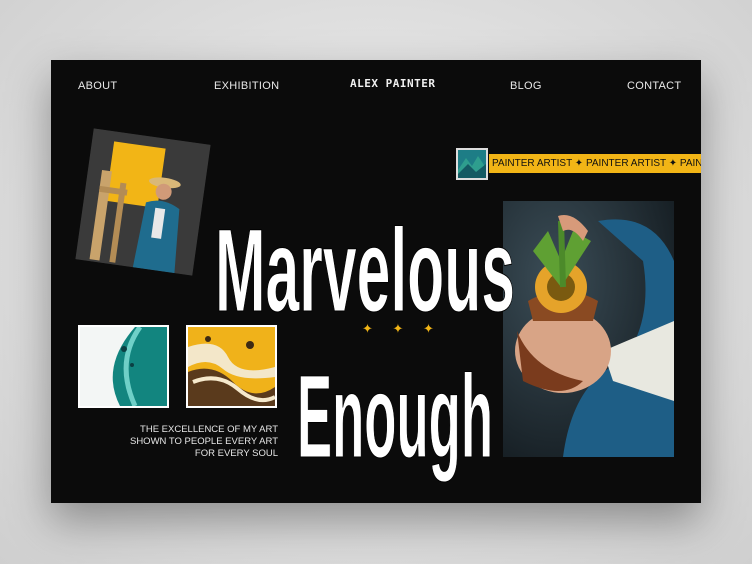 The image size is (752, 564). Describe the element at coordinates (209, 429) in the screenshot. I see `tagline-line1: THE EXCELLENCE OF MY ART` at that location.